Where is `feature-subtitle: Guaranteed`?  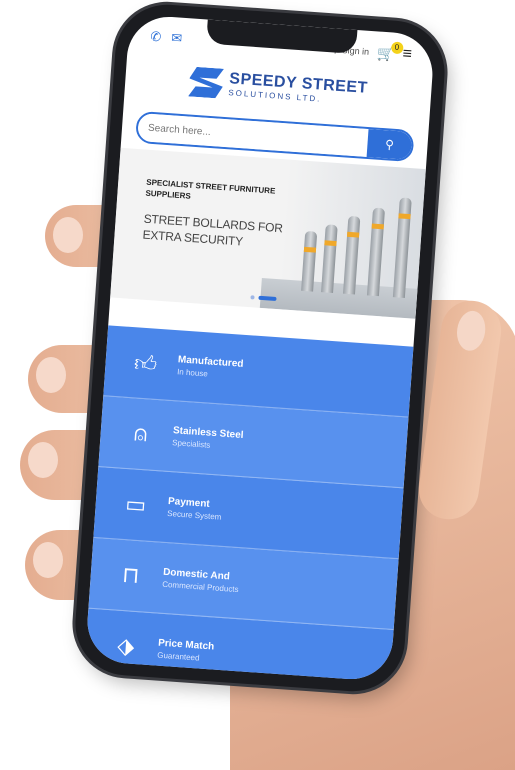
feature-subtitle: Guaranteed is located at coordinates (178, 656).